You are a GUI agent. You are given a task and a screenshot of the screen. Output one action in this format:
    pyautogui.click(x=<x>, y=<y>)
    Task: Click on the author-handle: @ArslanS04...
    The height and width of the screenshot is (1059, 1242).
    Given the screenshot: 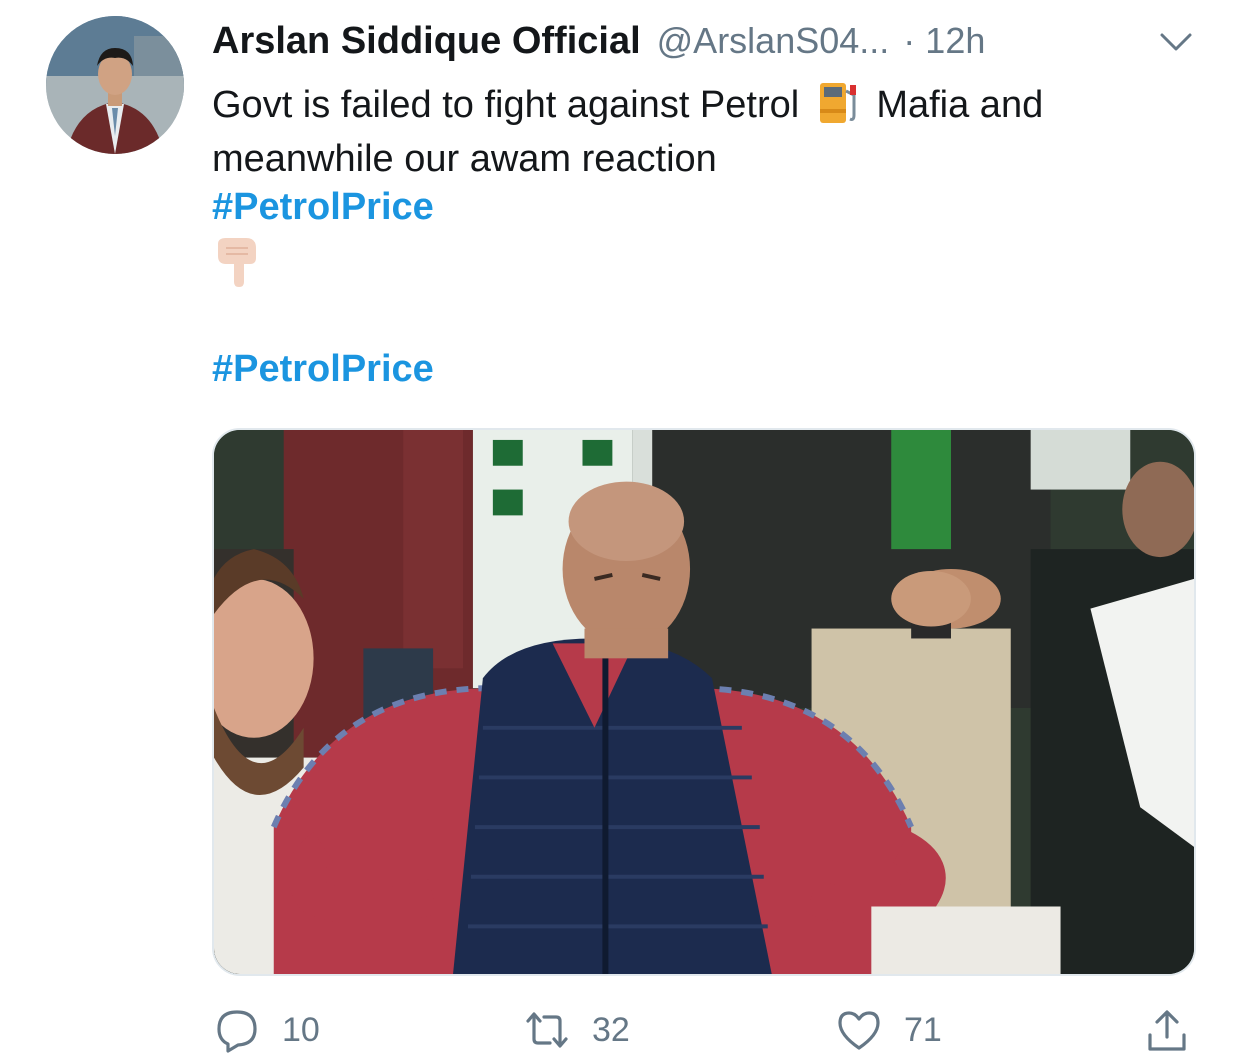 What is the action you would take?
    pyautogui.click(x=773, y=41)
    